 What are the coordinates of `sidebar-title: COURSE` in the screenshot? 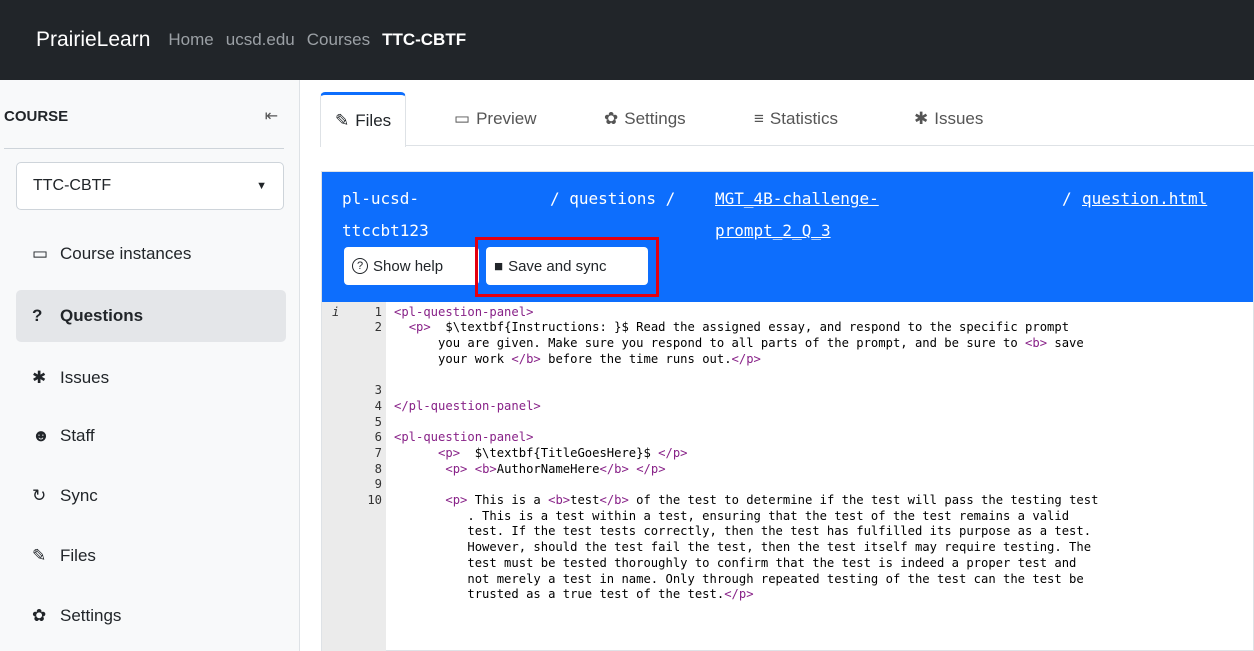 It's located at (36, 116).